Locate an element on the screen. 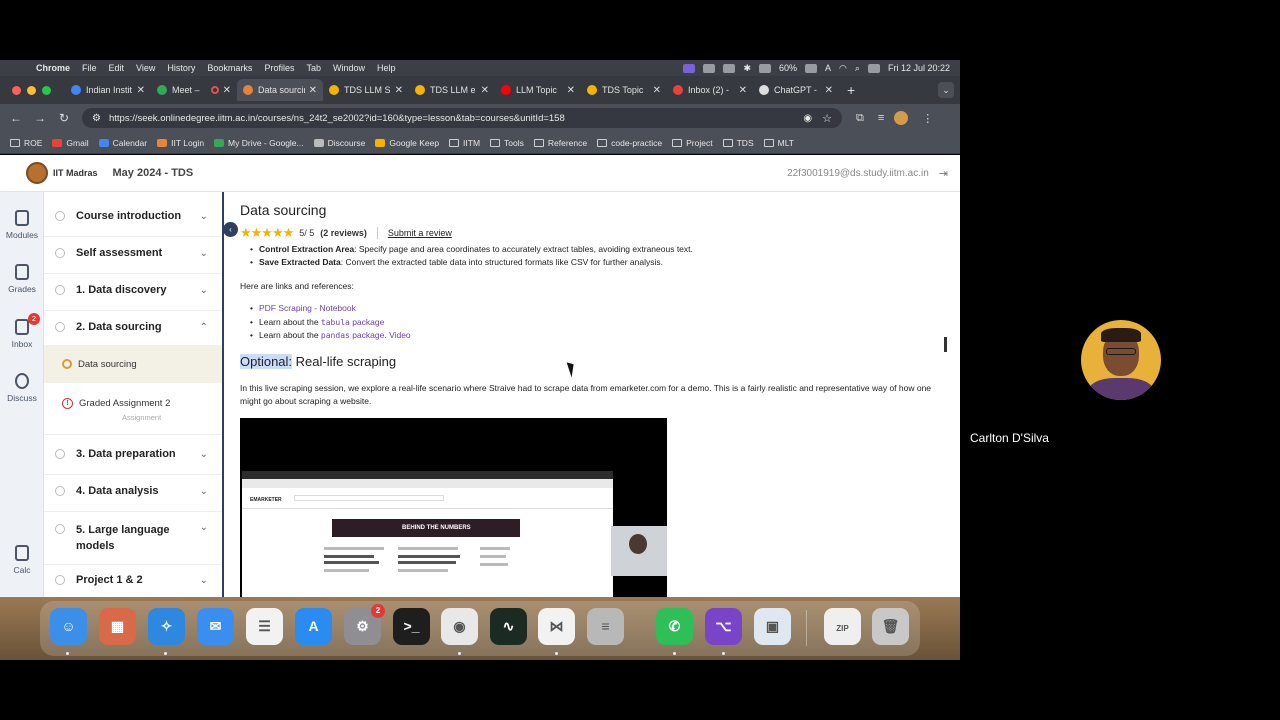 This screenshot has width=1280, height=720. chrome-menu-icon: ⋮ is located at coordinates (927, 118).